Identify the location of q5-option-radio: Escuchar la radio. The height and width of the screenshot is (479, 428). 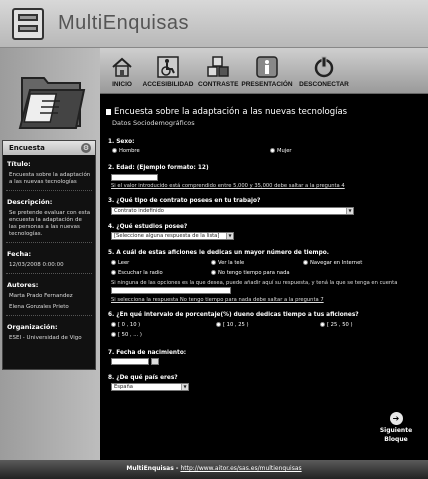
(137, 273).